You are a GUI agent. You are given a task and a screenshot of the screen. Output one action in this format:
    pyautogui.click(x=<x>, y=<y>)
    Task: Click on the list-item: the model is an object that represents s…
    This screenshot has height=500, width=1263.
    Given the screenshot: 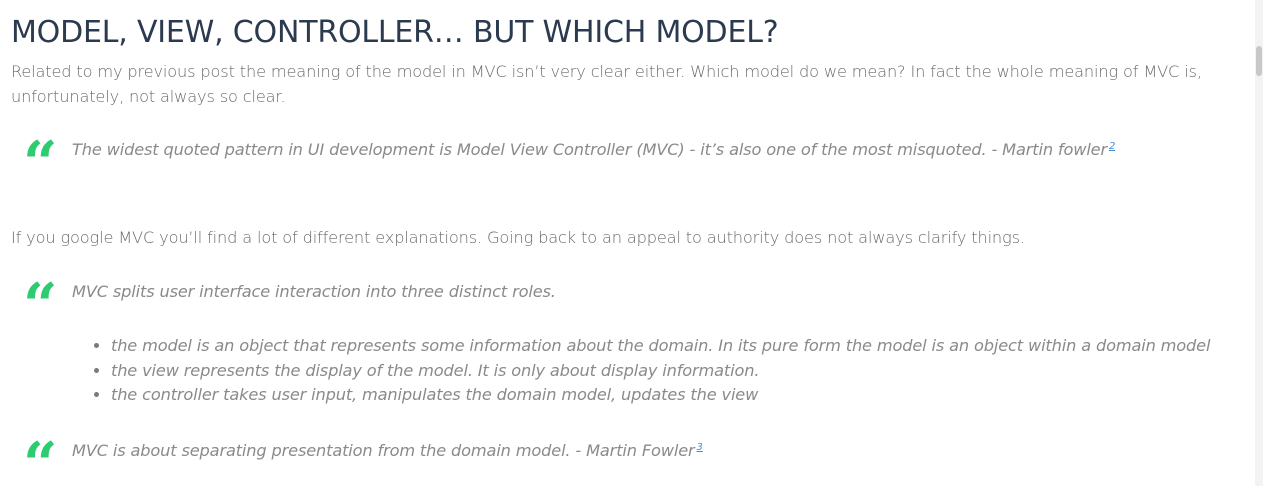 What is the action you would take?
    pyautogui.click(x=660, y=346)
    